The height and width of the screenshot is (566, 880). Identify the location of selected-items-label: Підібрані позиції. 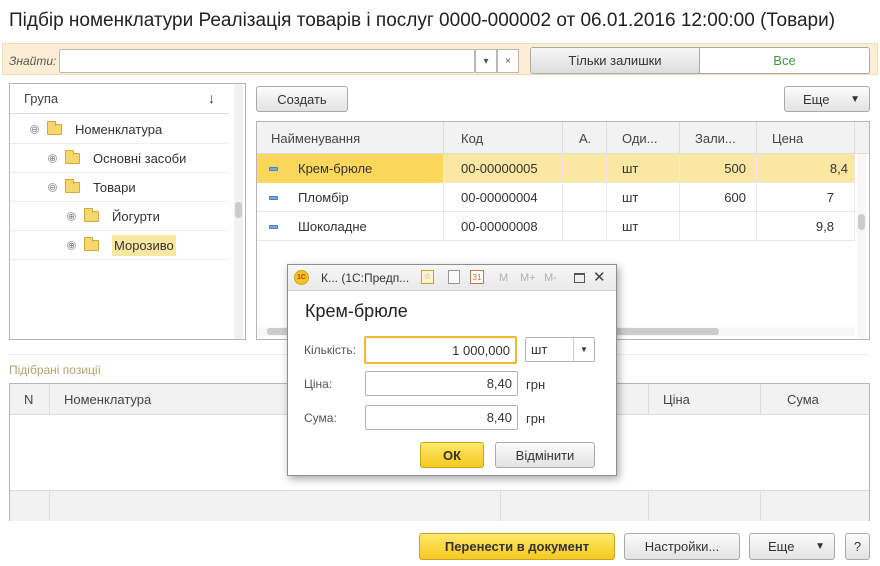
(55, 370).